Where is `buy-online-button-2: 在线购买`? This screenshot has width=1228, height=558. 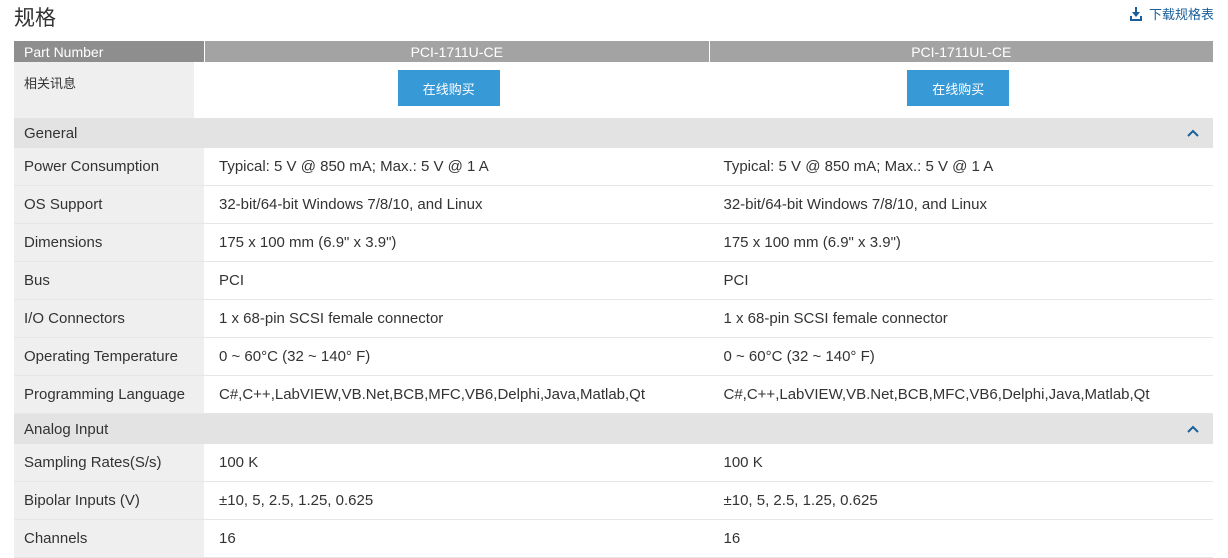
buy-online-button-2: 在线购买 is located at coordinates (958, 88).